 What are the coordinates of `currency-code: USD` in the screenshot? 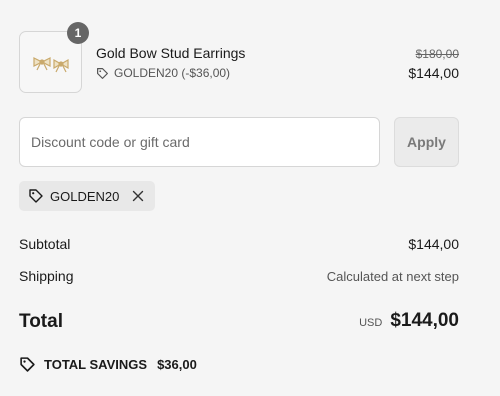 It's located at (371, 323).